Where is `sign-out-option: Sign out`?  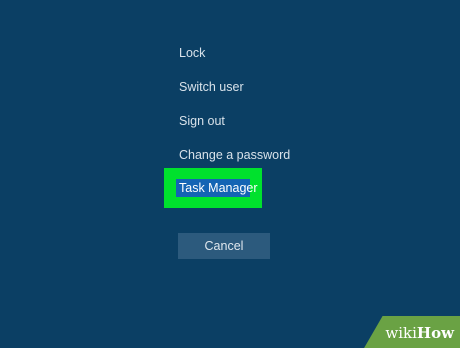
sign-out-option: Sign out is located at coordinates (202, 121).